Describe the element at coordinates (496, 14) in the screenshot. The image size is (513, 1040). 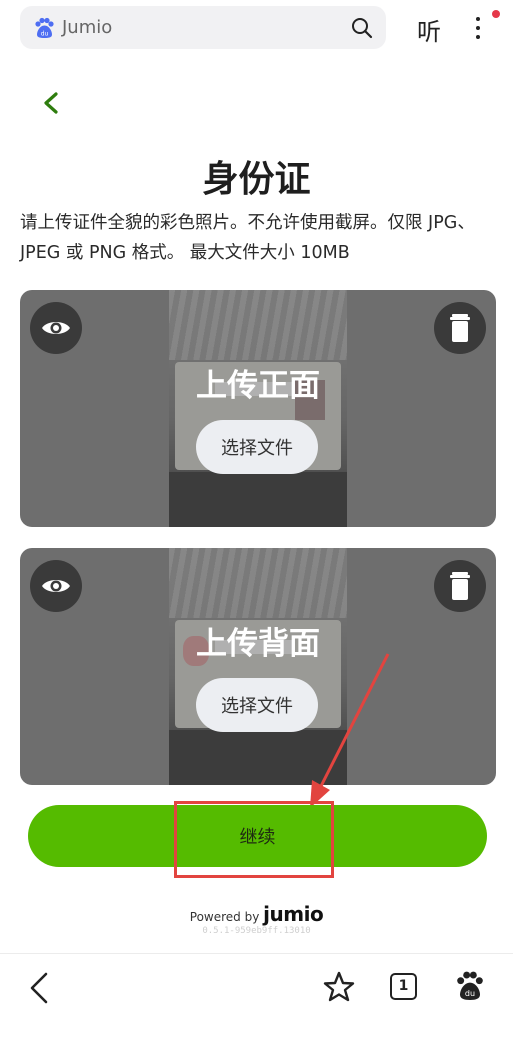
I see `notification-dot` at that location.